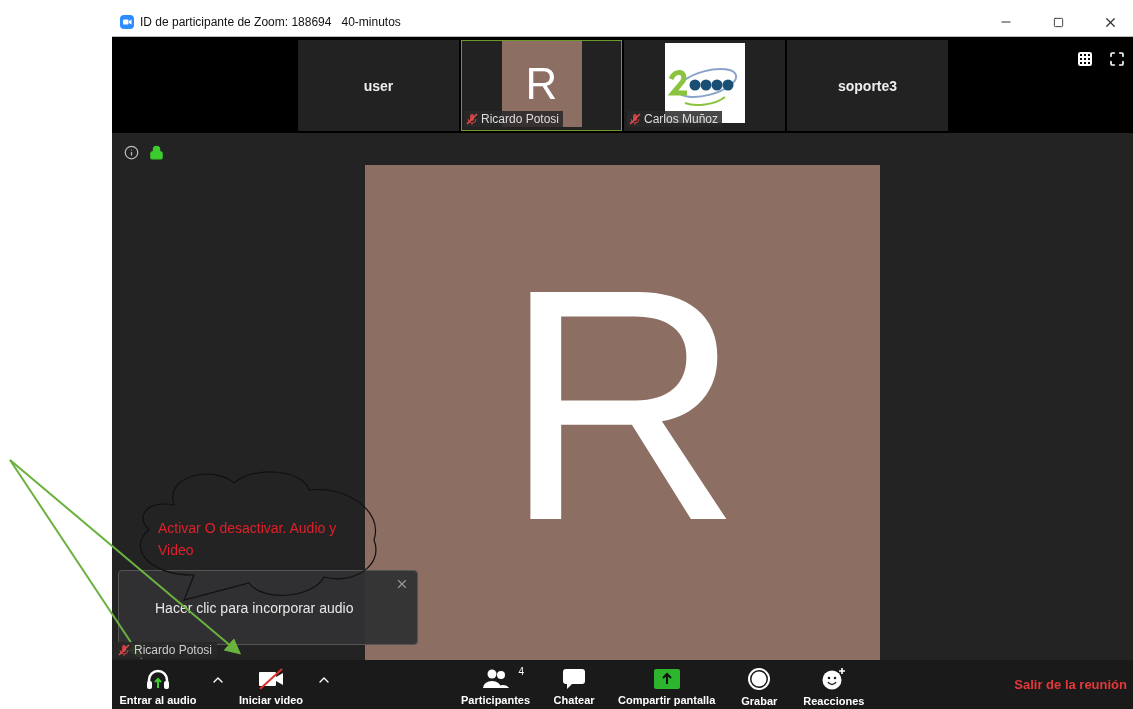  I want to click on toolbar-button: Chatear, so click(574, 684).